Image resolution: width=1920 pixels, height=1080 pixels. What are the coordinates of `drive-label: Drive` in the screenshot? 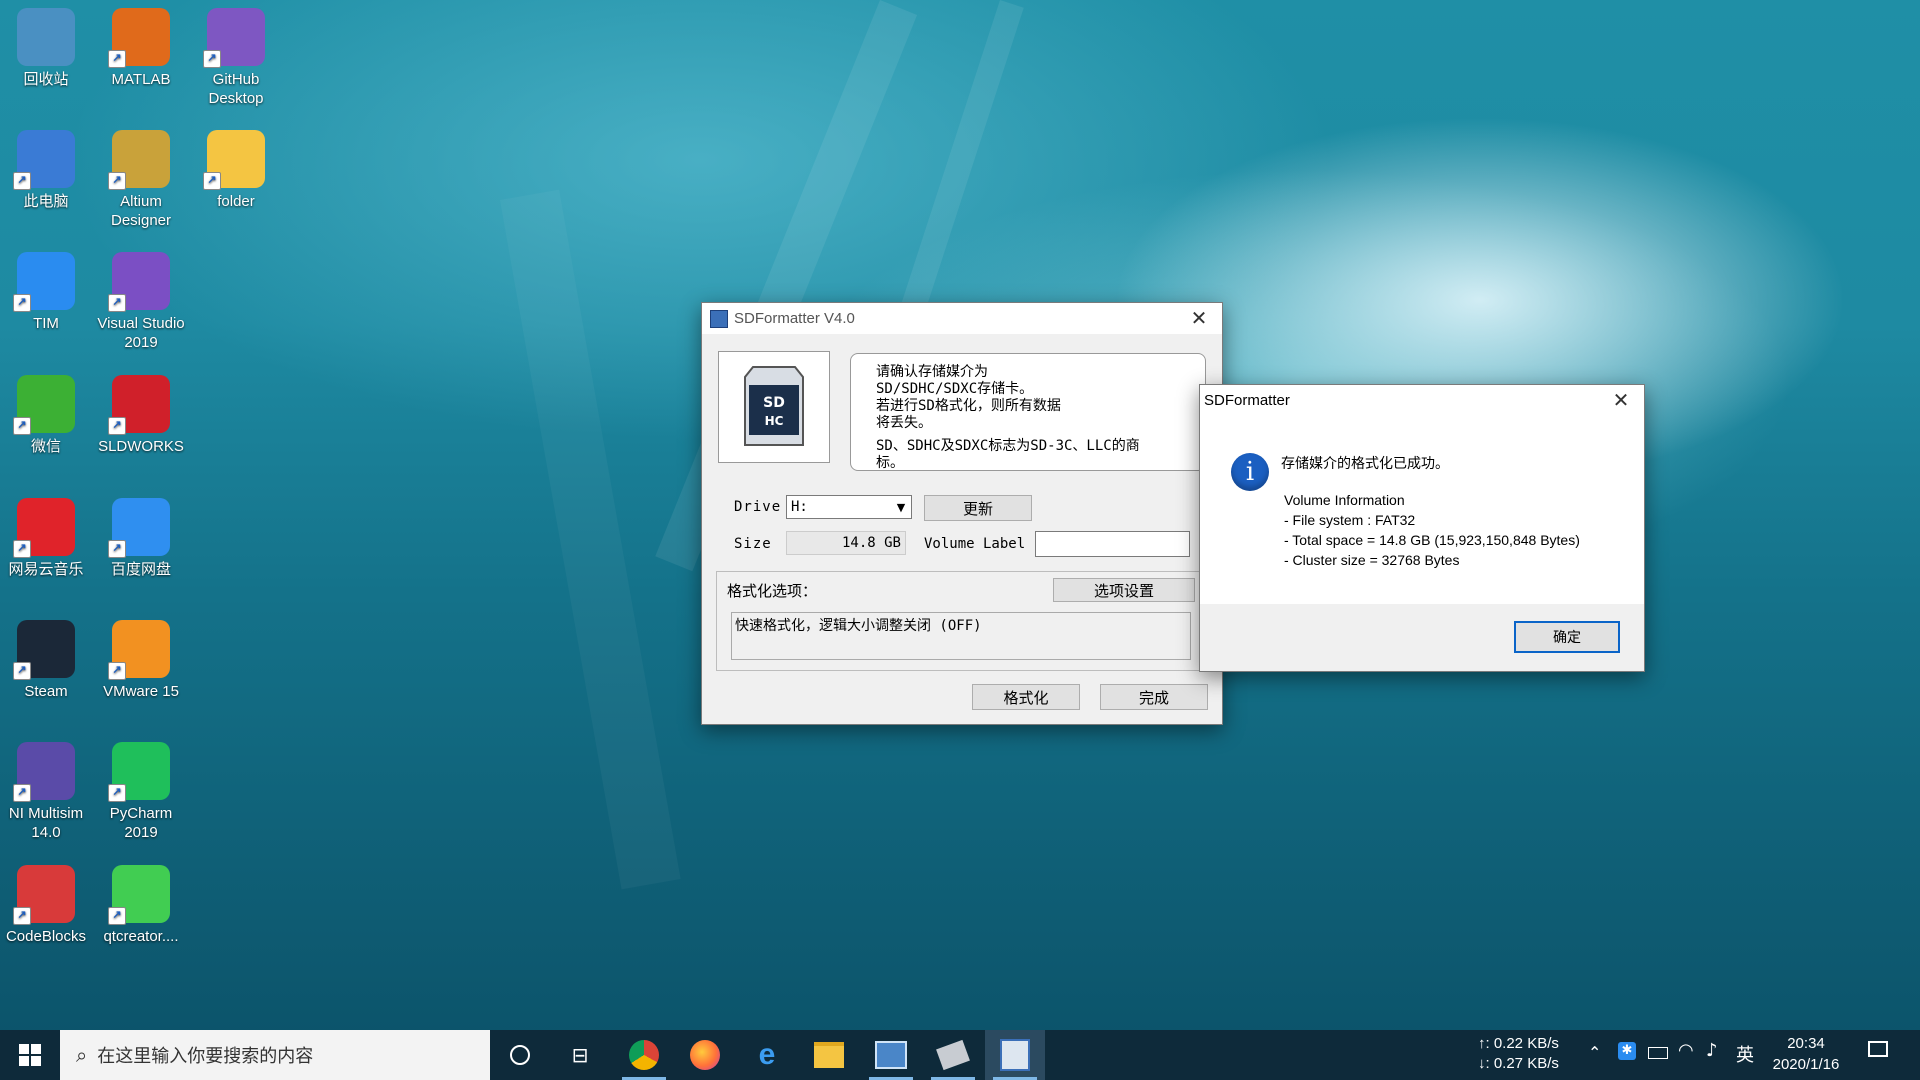 It's located at (758, 507).